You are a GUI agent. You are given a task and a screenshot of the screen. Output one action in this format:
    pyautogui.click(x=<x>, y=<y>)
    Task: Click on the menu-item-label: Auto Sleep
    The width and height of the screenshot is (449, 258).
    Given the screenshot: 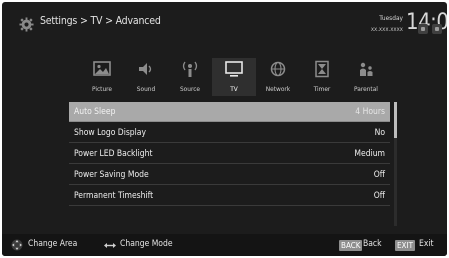 What is the action you would take?
    pyautogui.click(x=95, y=111)
    